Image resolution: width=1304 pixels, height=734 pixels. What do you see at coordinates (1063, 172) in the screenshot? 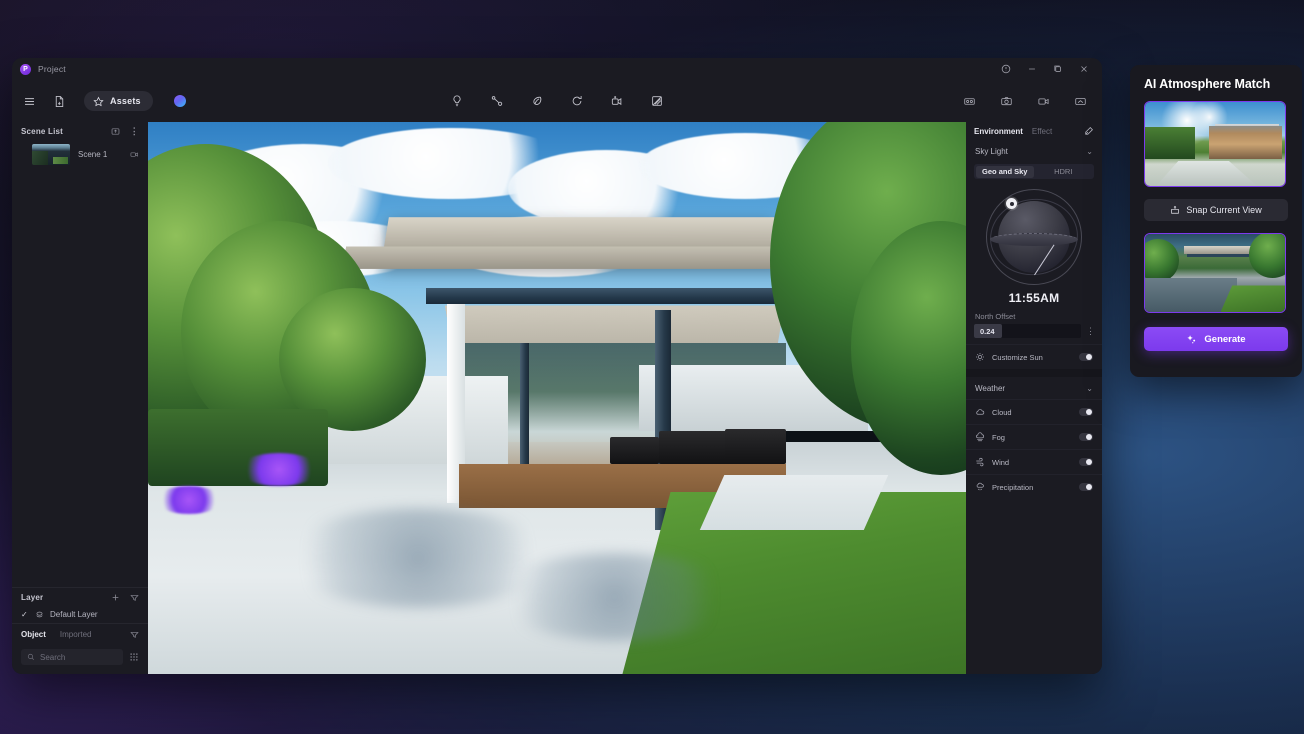
I see `segment-hdri: HDRI` at bounding box center [1063, 172].